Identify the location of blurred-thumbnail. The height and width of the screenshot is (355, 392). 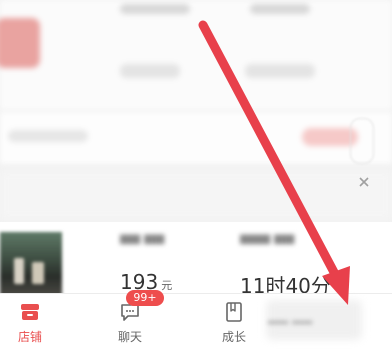
(20, 43).